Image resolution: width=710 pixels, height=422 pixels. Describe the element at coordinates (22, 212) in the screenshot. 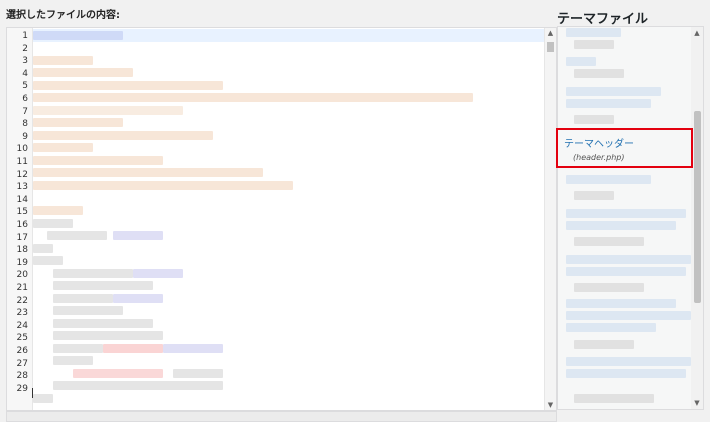

I see `line-number: 15` at that location.